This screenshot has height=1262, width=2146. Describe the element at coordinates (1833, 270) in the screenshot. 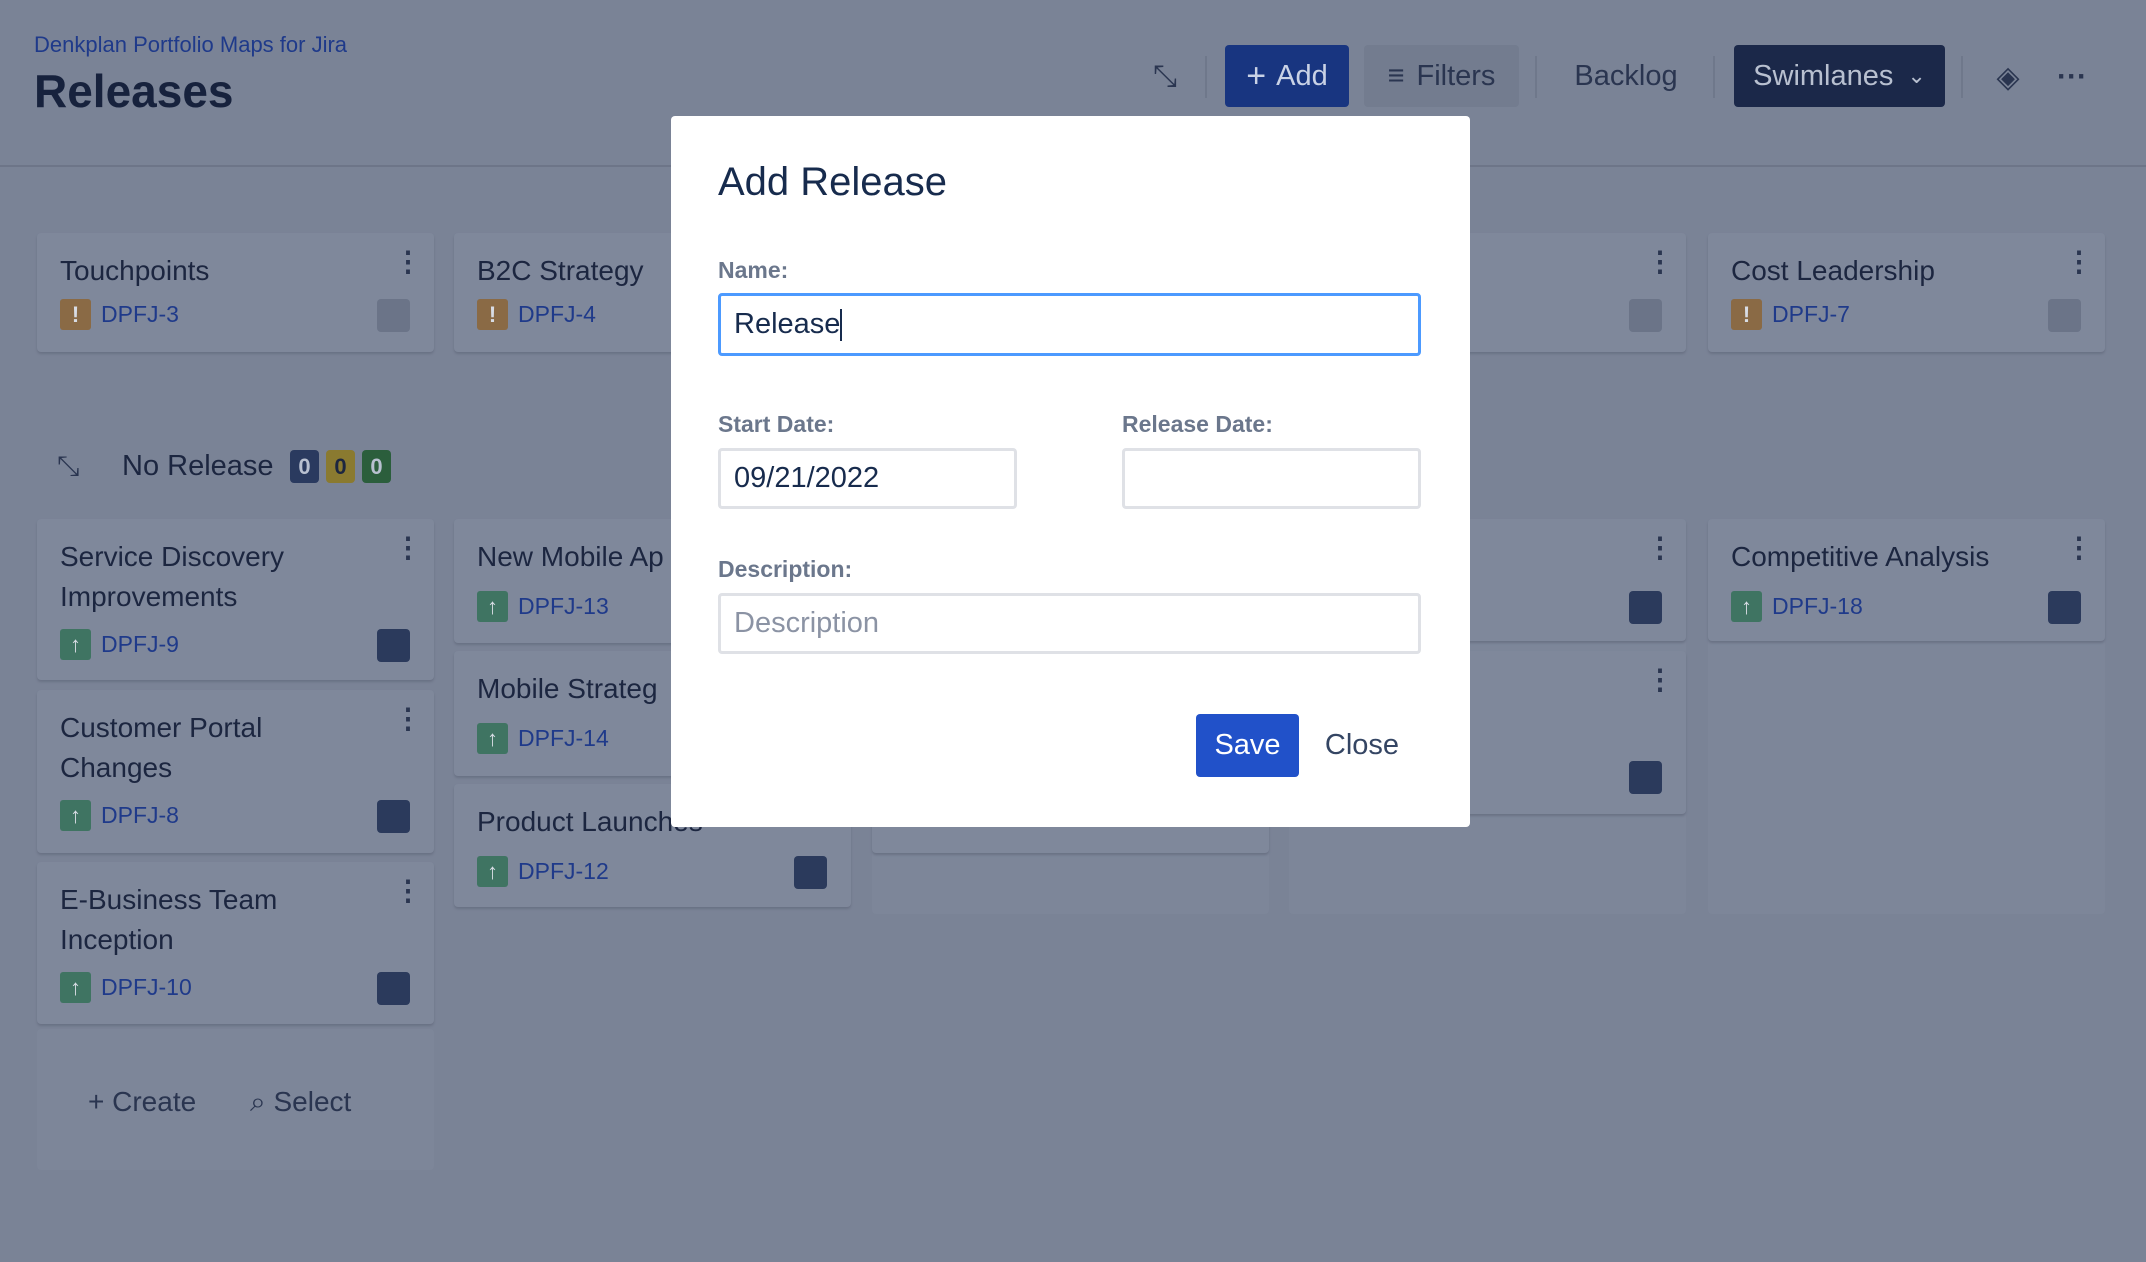

I see `card-title: Cost Leadership` at that location.